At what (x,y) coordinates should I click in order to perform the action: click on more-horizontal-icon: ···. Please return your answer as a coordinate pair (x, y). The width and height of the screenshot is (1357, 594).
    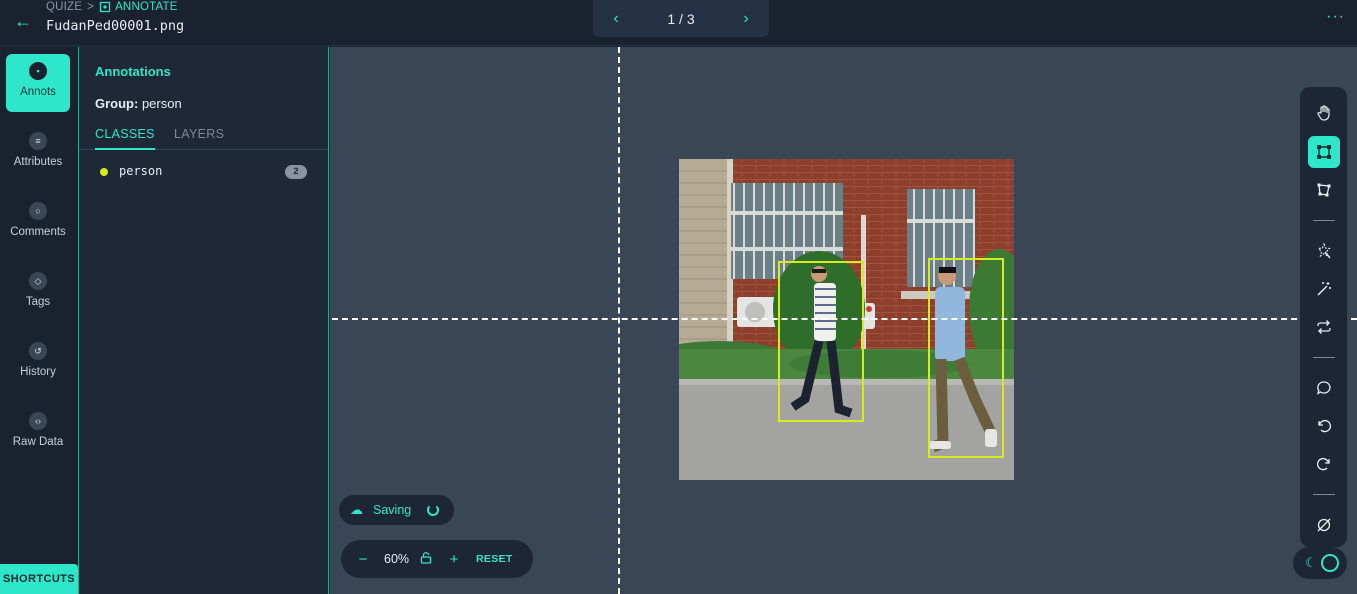
    Looking at the image, I should click on (1335, 17).